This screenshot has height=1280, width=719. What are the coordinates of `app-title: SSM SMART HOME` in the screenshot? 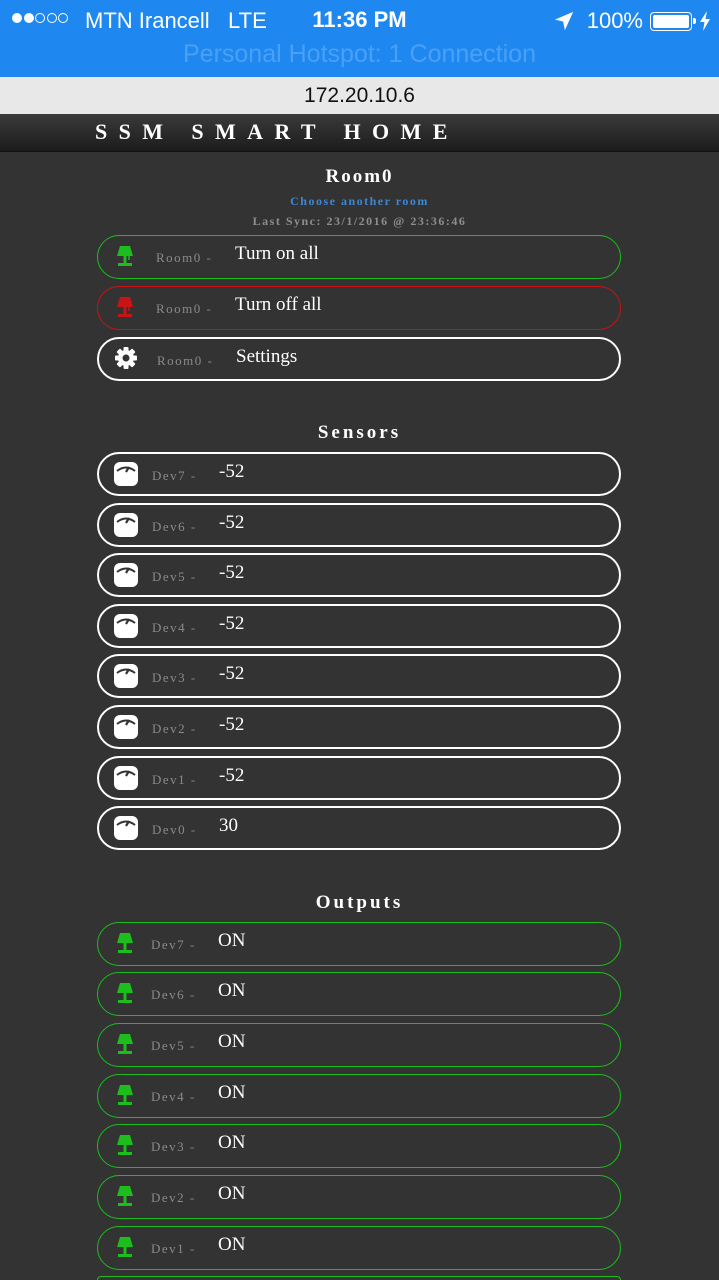 It's located at (277, 131).